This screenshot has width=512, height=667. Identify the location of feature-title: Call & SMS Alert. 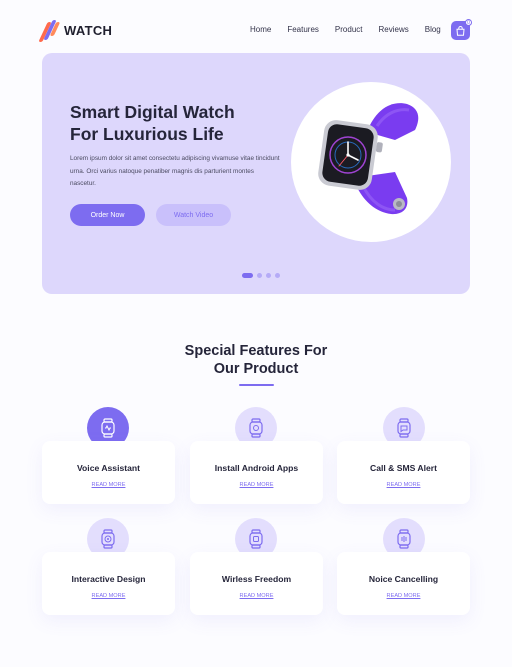
(403, 468).